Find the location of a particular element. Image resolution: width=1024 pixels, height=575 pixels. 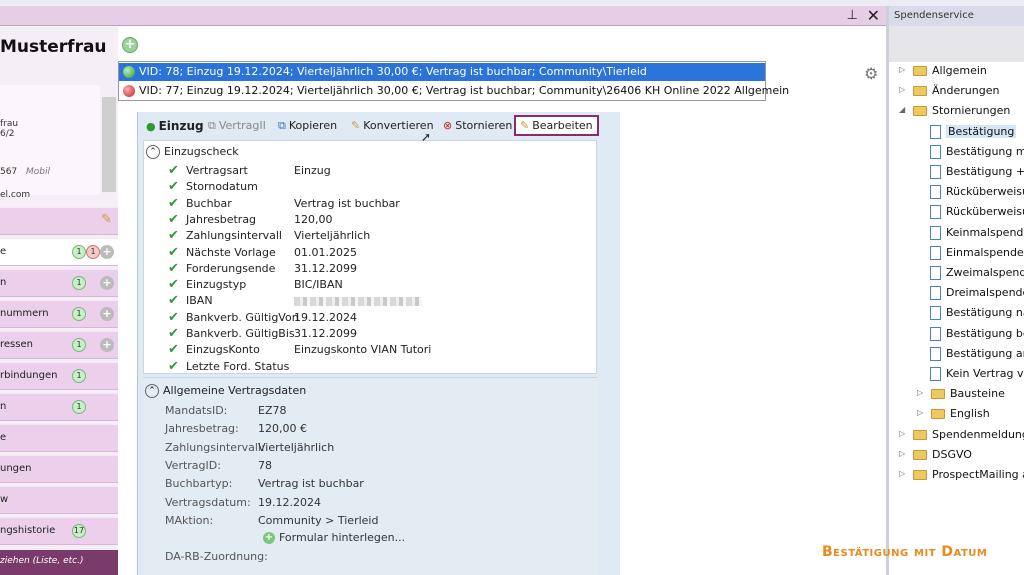

toolbar-title: ● Einzug is located at coordinates (175, 126).